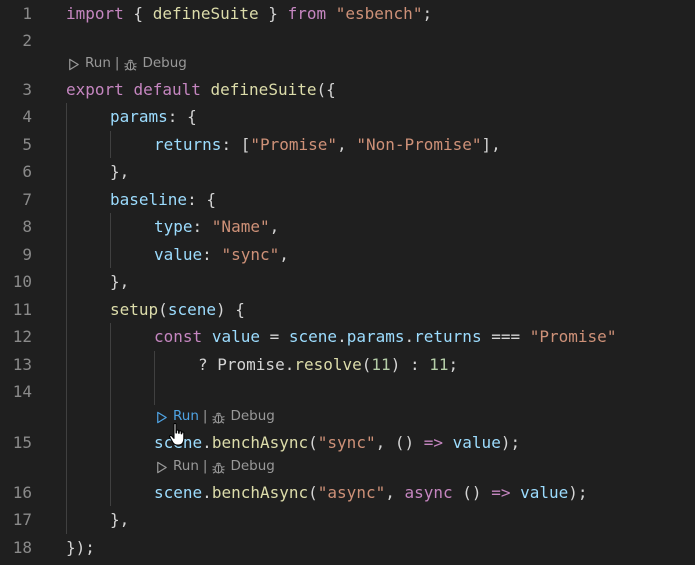 Image resolution: width=695 pixels, height=565 pixels. What do you see at coordinates (313, 492) in the screenshot?
I see `code-token: (` at bounding box center [313, 492].